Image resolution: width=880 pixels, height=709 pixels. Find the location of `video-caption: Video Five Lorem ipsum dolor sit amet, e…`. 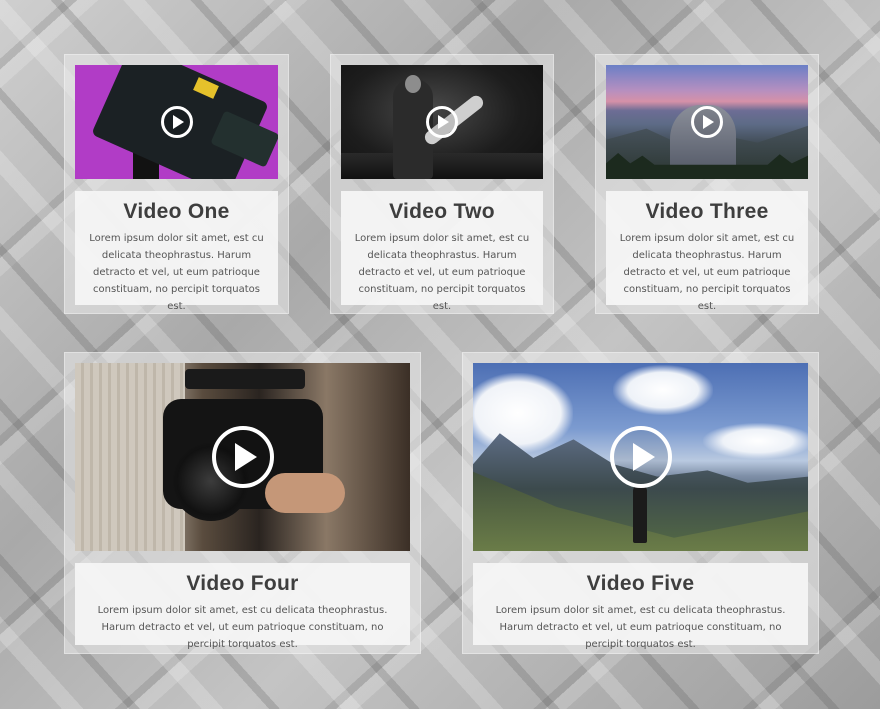

video-caption: Video Five Lorem ipsum dolor sit amet, e… is located at coordinates (640, 606).